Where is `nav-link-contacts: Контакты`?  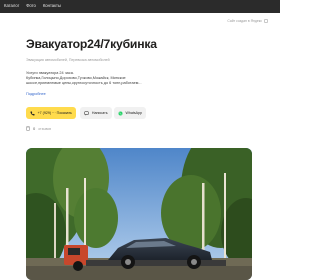 nav-link-contacts: Контакты is located at coordinates (52, 6).